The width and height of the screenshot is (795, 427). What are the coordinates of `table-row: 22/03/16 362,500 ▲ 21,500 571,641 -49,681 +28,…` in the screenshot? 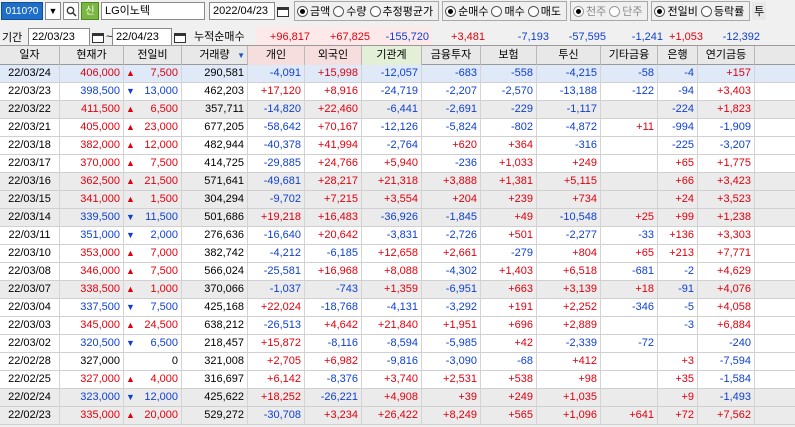 It's located at (397, 182).